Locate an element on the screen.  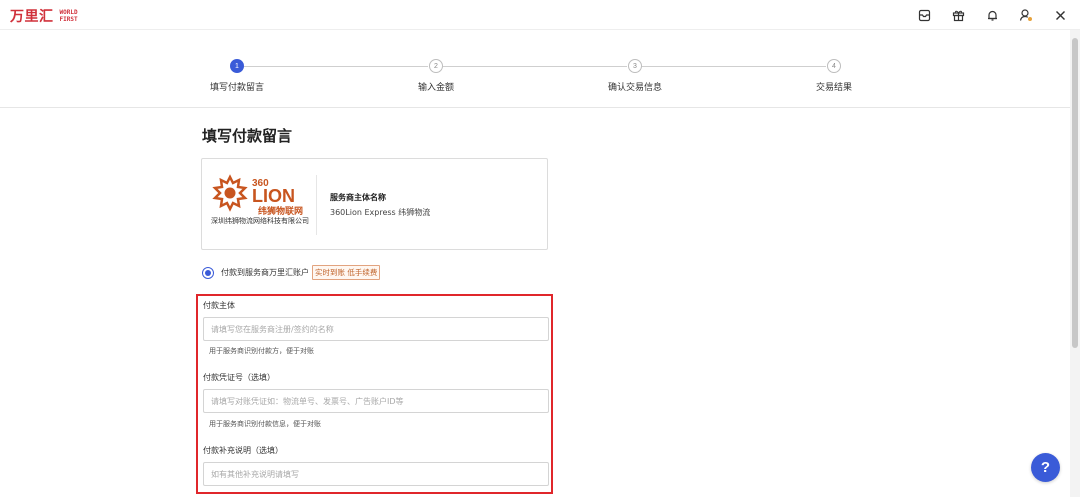
payment-option-tag: 实时到账 低手续费 is located at coordinates (346, 272).